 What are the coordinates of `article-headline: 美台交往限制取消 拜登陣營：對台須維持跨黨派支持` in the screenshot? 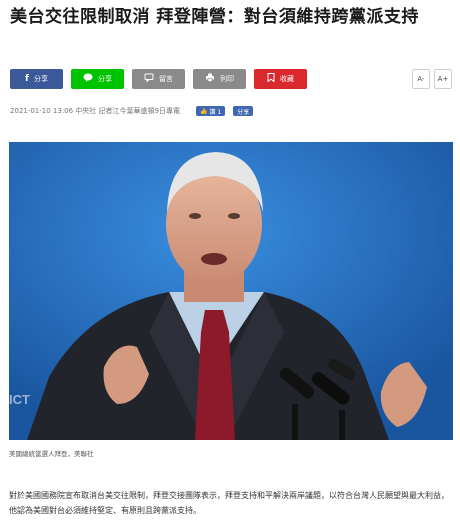 It's located at (214, 17).